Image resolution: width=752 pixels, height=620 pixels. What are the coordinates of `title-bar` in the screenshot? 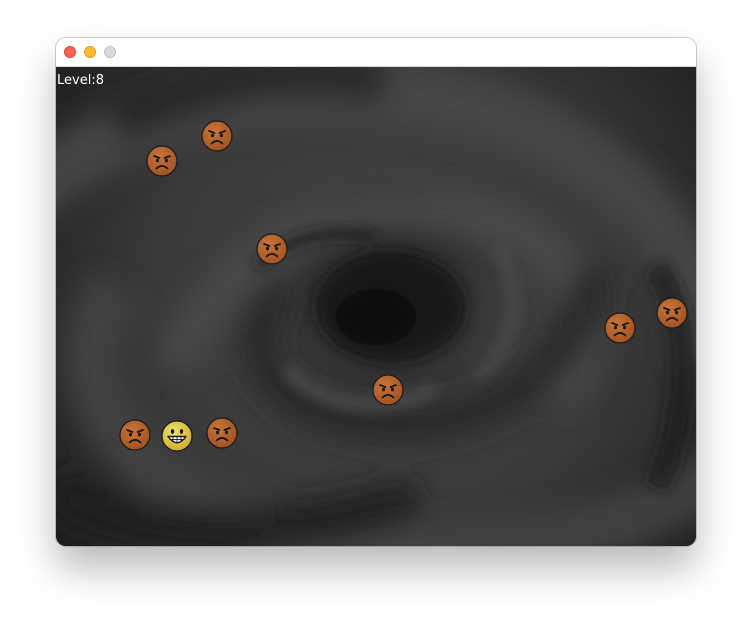 It's located at (376, 52).